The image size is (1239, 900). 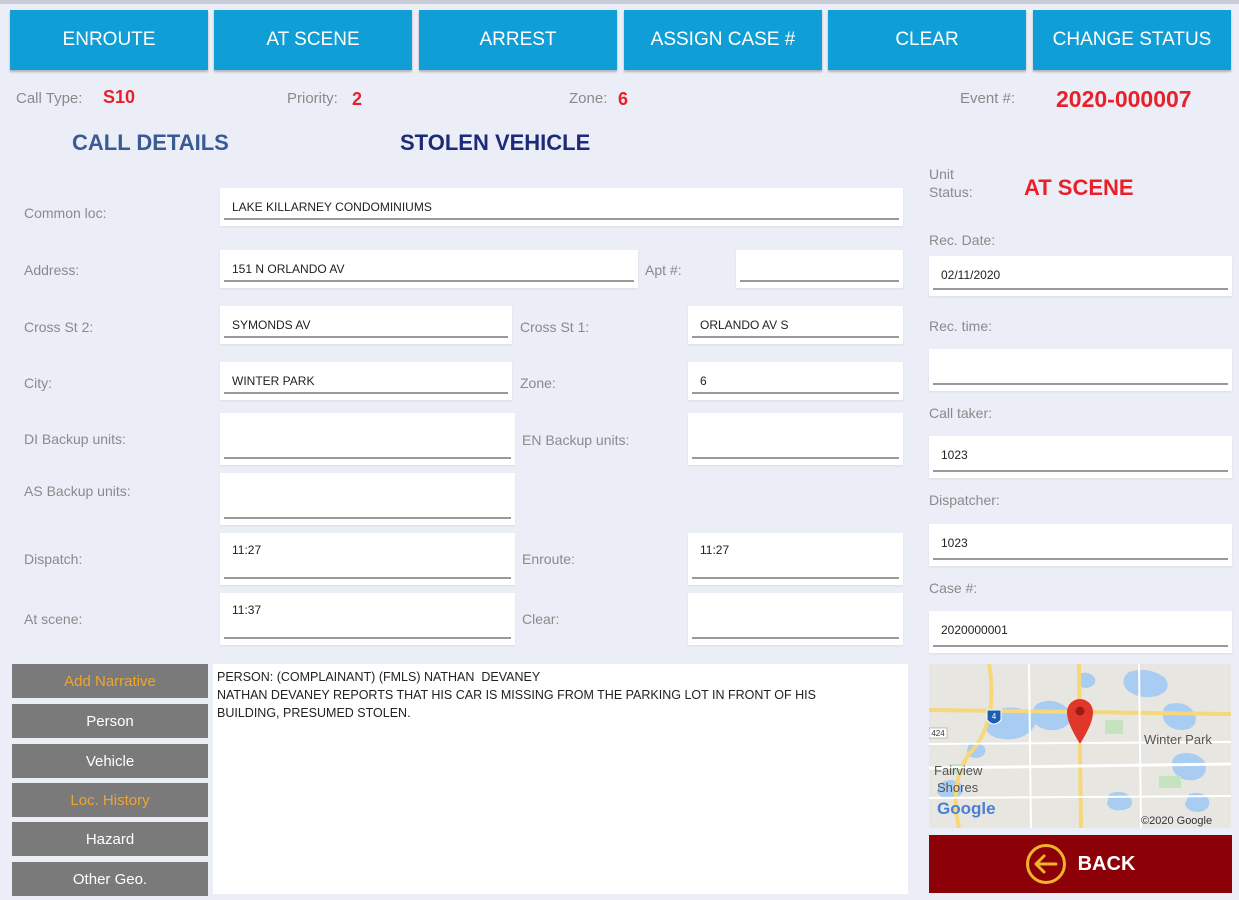 What do you see at coordinates (958, 770) in the screenshot?
I see `map-label-fairview: Fairview` at bounding box center [958, 770].